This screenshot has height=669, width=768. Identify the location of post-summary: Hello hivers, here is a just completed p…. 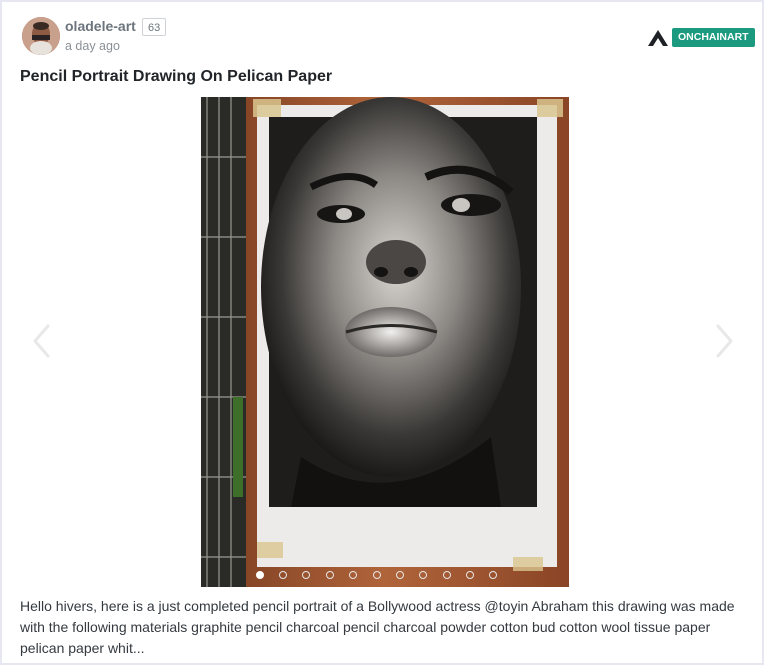
(380, 627).